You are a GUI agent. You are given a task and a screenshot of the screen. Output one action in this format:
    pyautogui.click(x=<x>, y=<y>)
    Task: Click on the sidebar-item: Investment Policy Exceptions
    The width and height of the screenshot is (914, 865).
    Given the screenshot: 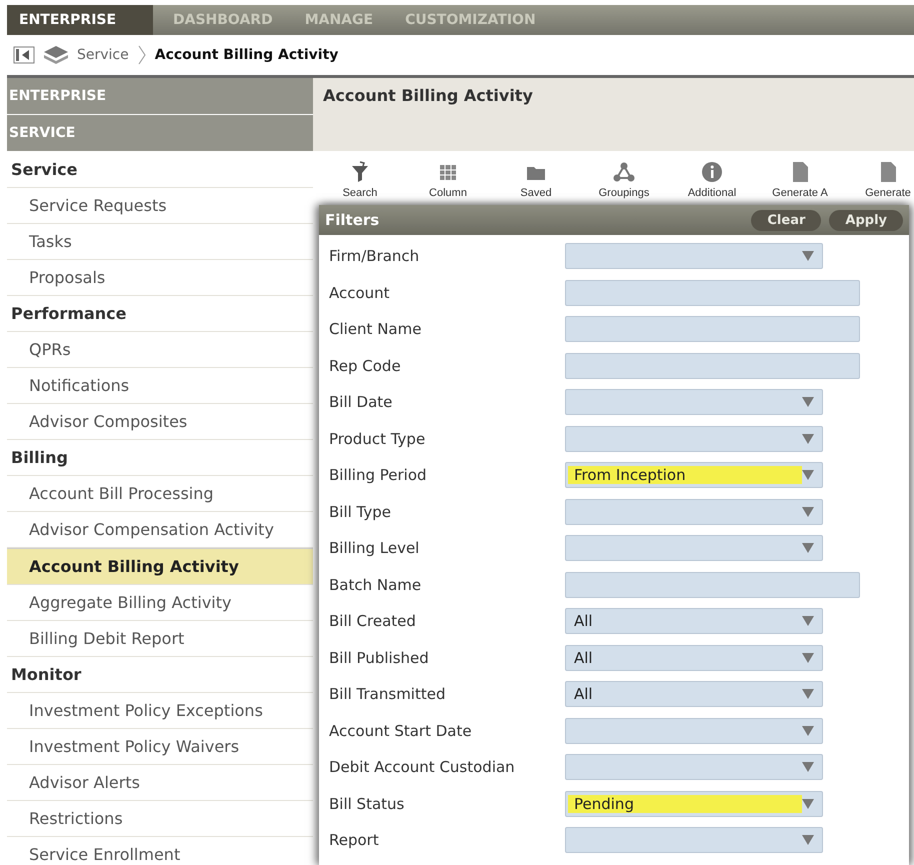 What is the action you would take?
    pyautogui.click(x=160, y=711)
    